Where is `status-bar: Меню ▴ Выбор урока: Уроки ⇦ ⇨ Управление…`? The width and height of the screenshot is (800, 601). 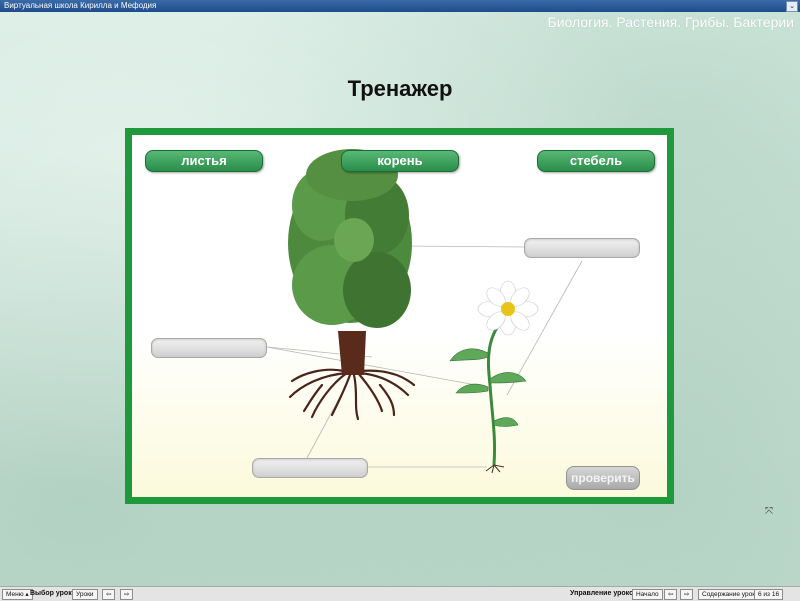 status-bar: Меню ▴ Выбор урока: Уроки ⇦ ⇨ Управление… is located at coordinates (400, 593).